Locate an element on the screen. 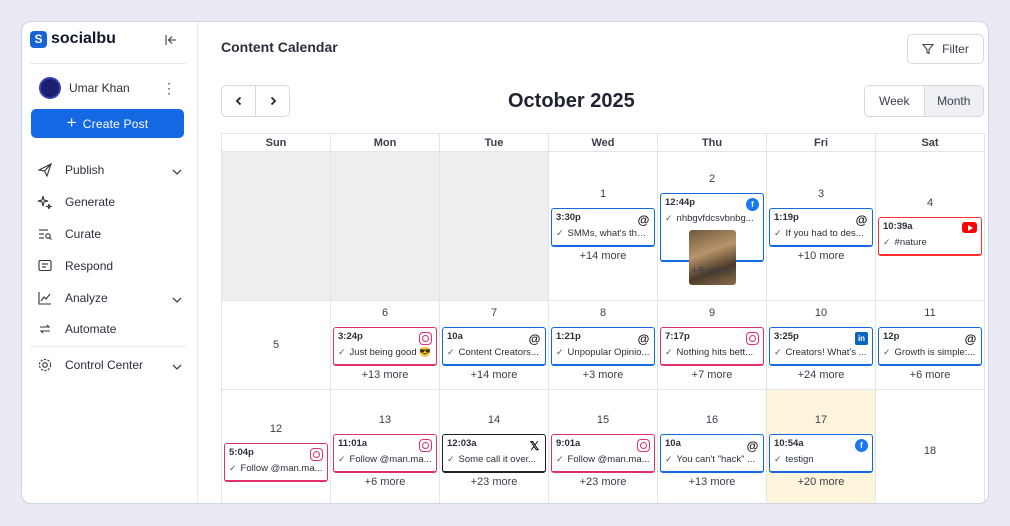  repeat-icon is located at coordinates (45, 329).